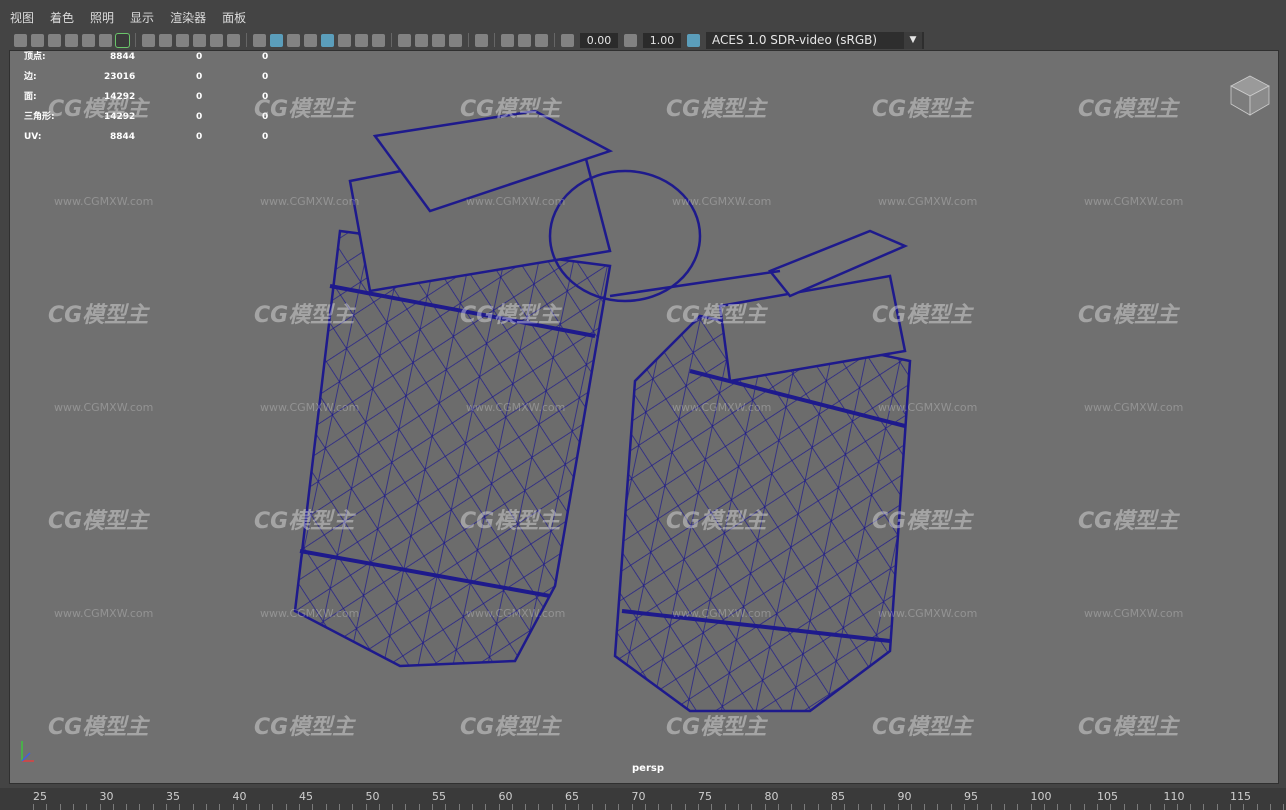 Image resolution: width=1286 pixels, height=810 pixels. Describe the element at coordinates (20, 40) in the screenshot. I see `camera-select-icon` at that location.